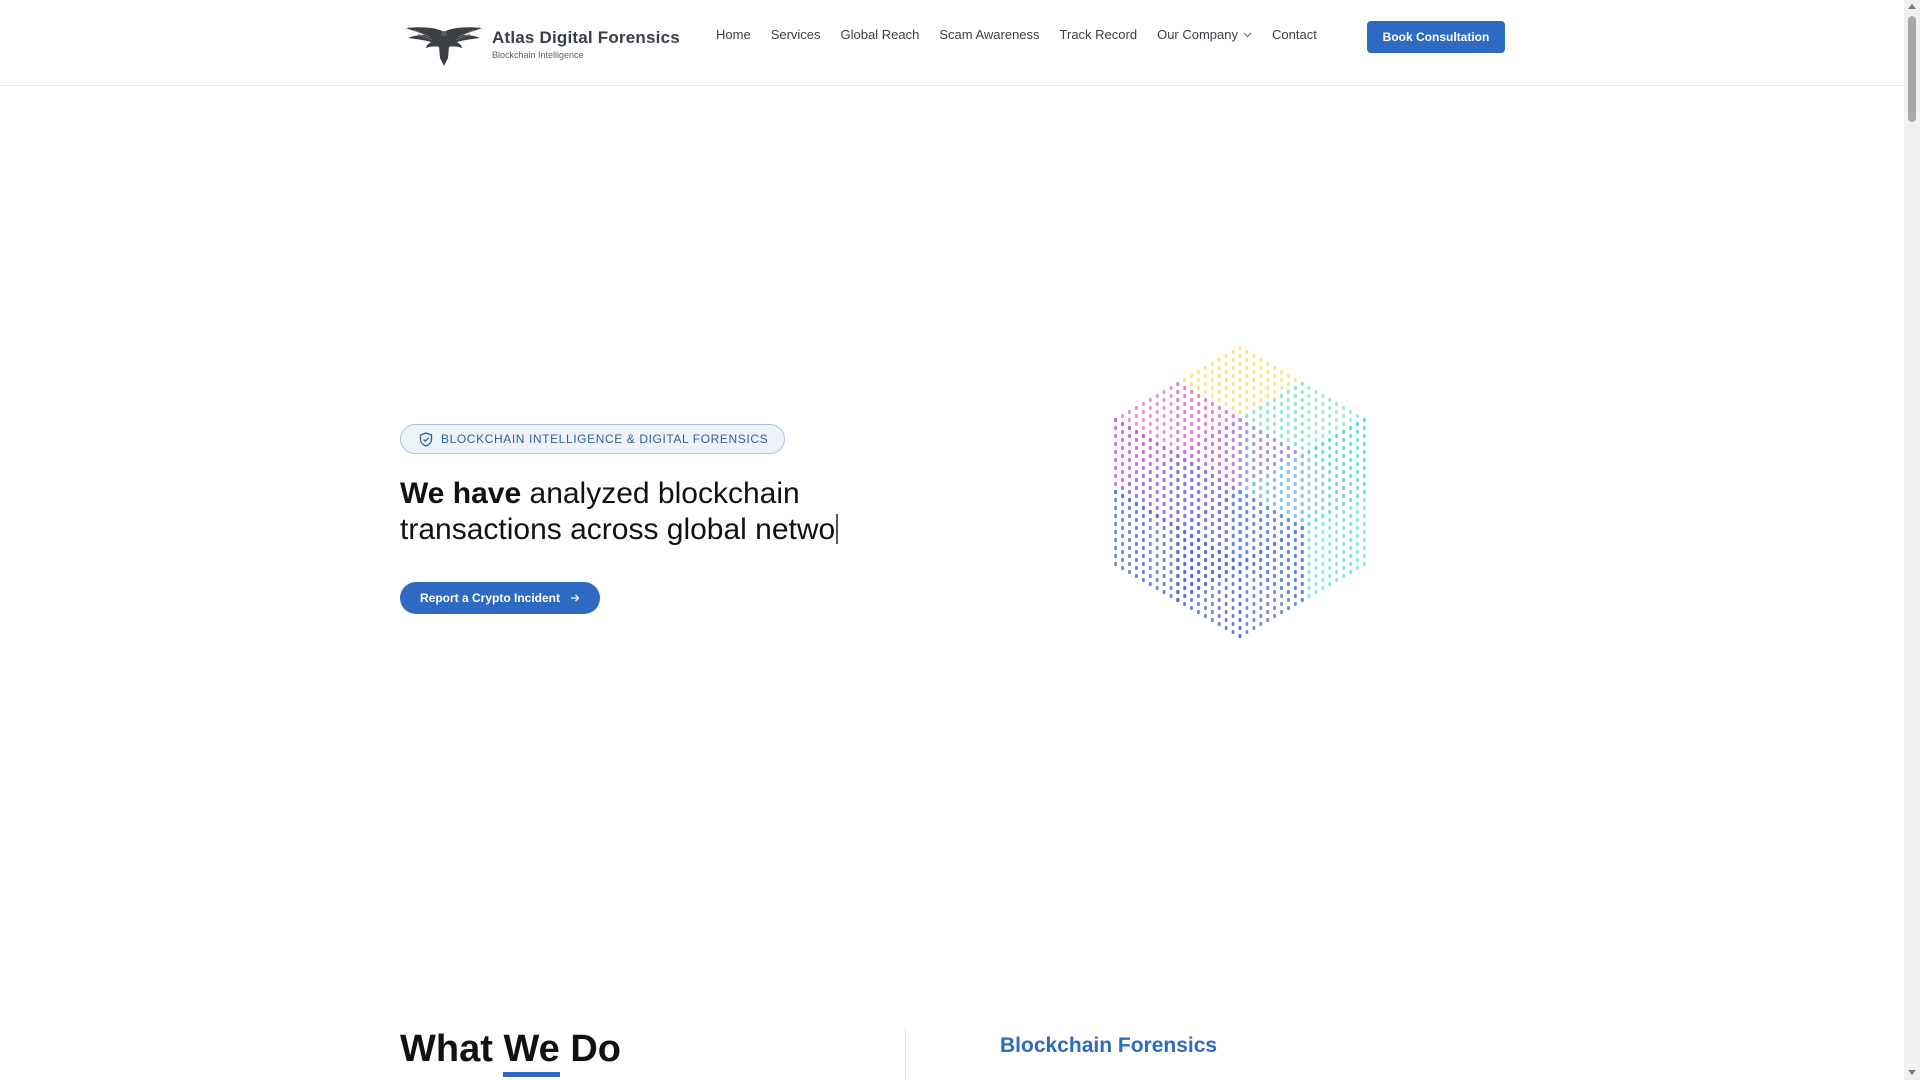  Describe the element at coordinates (733, 34) in the screenshot. I see `nav-home: Home` at that location.